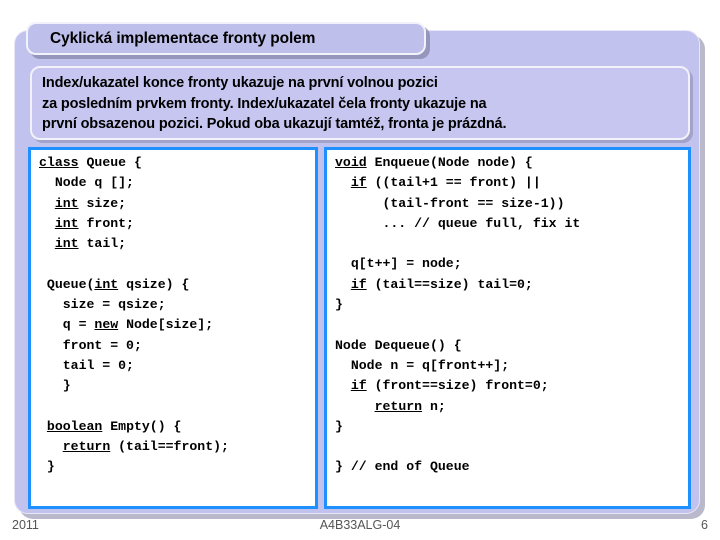 The image size is (720, 540). I want to click on code-token: Queue {, so click(110, 162).